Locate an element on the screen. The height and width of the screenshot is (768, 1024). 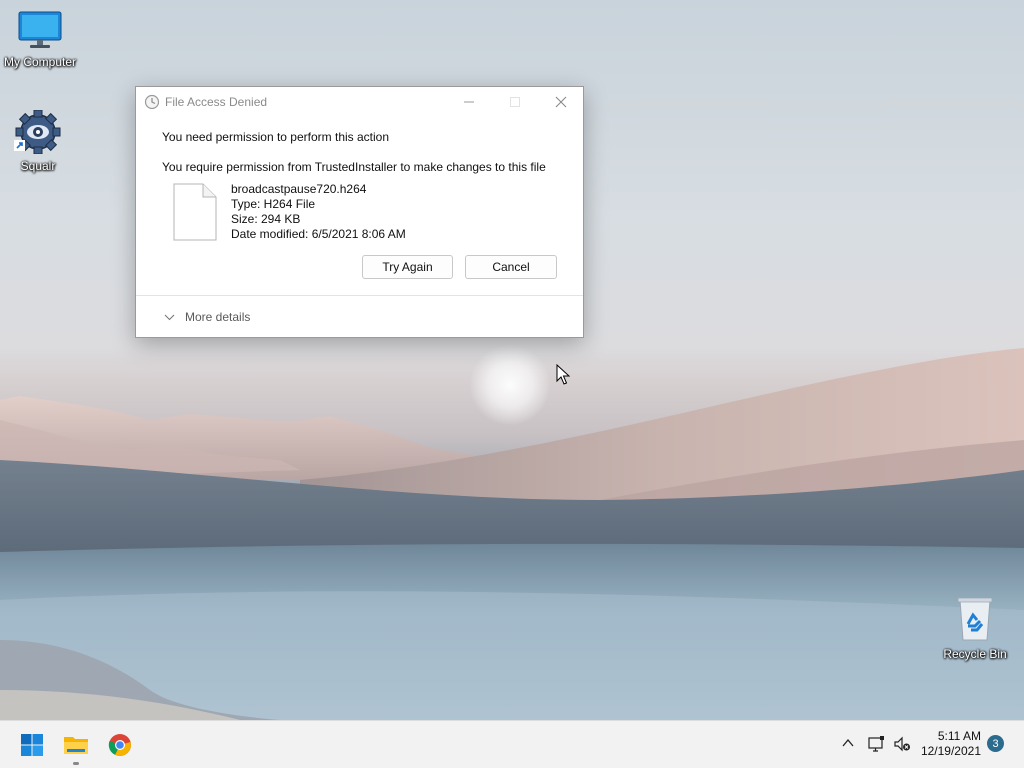
maximize-icon is located at coordinates (515, 102).